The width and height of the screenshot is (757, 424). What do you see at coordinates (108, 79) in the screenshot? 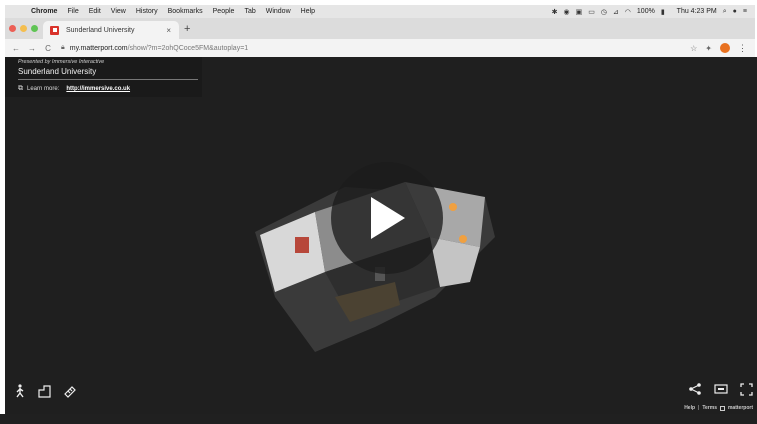
I see `info-divider` at bounding box center [108, 79].